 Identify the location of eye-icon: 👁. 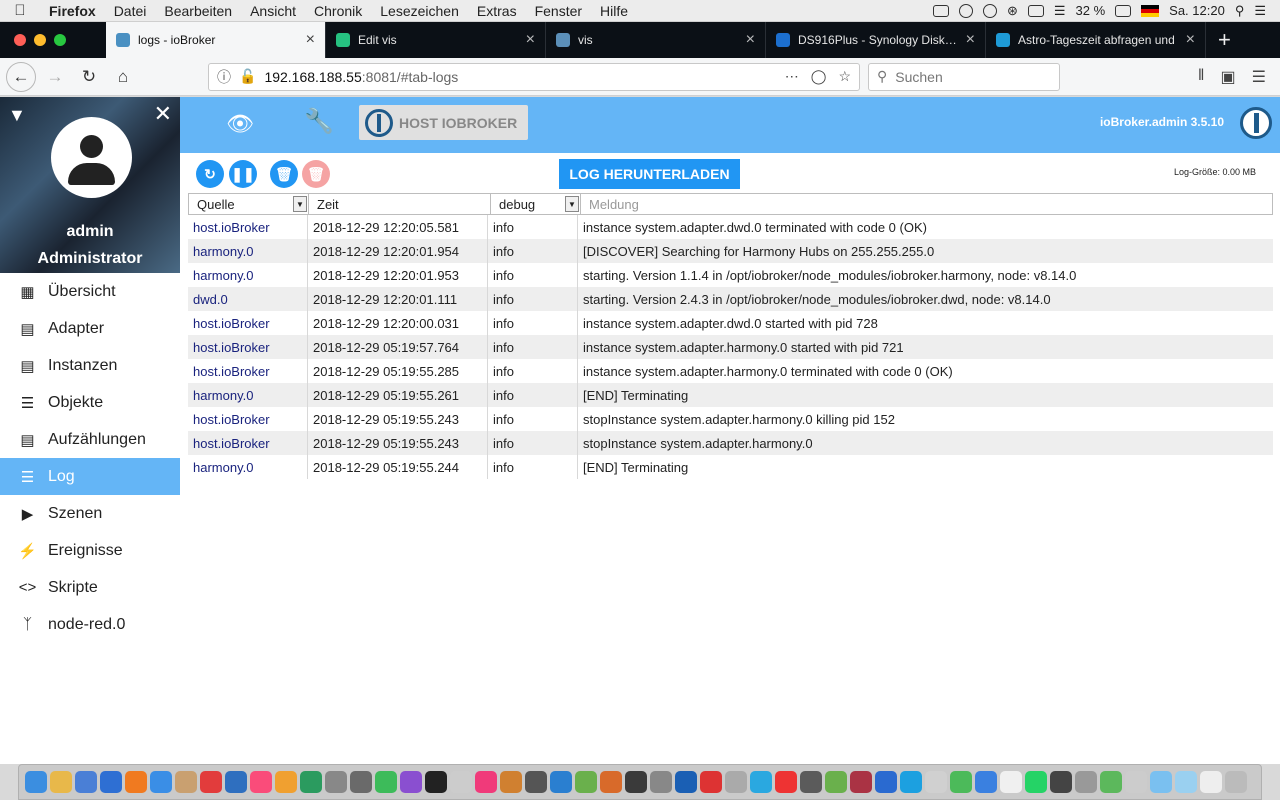
(240, 124).